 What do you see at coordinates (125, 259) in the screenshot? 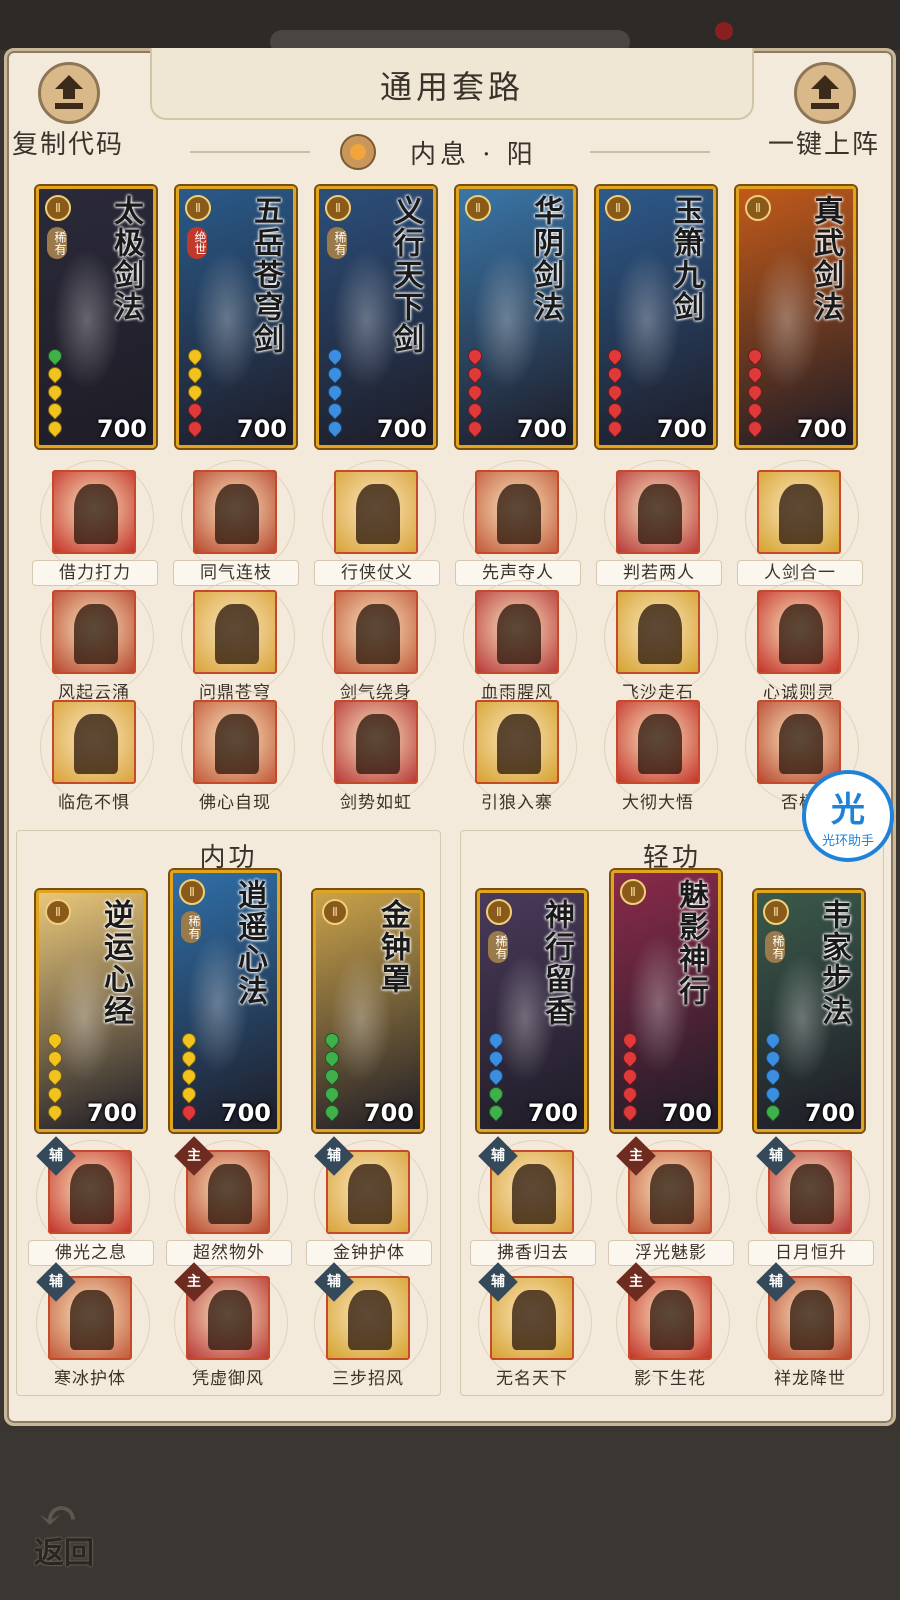
I see `card-name: 太极剑法` at bounding box center [125, 259].